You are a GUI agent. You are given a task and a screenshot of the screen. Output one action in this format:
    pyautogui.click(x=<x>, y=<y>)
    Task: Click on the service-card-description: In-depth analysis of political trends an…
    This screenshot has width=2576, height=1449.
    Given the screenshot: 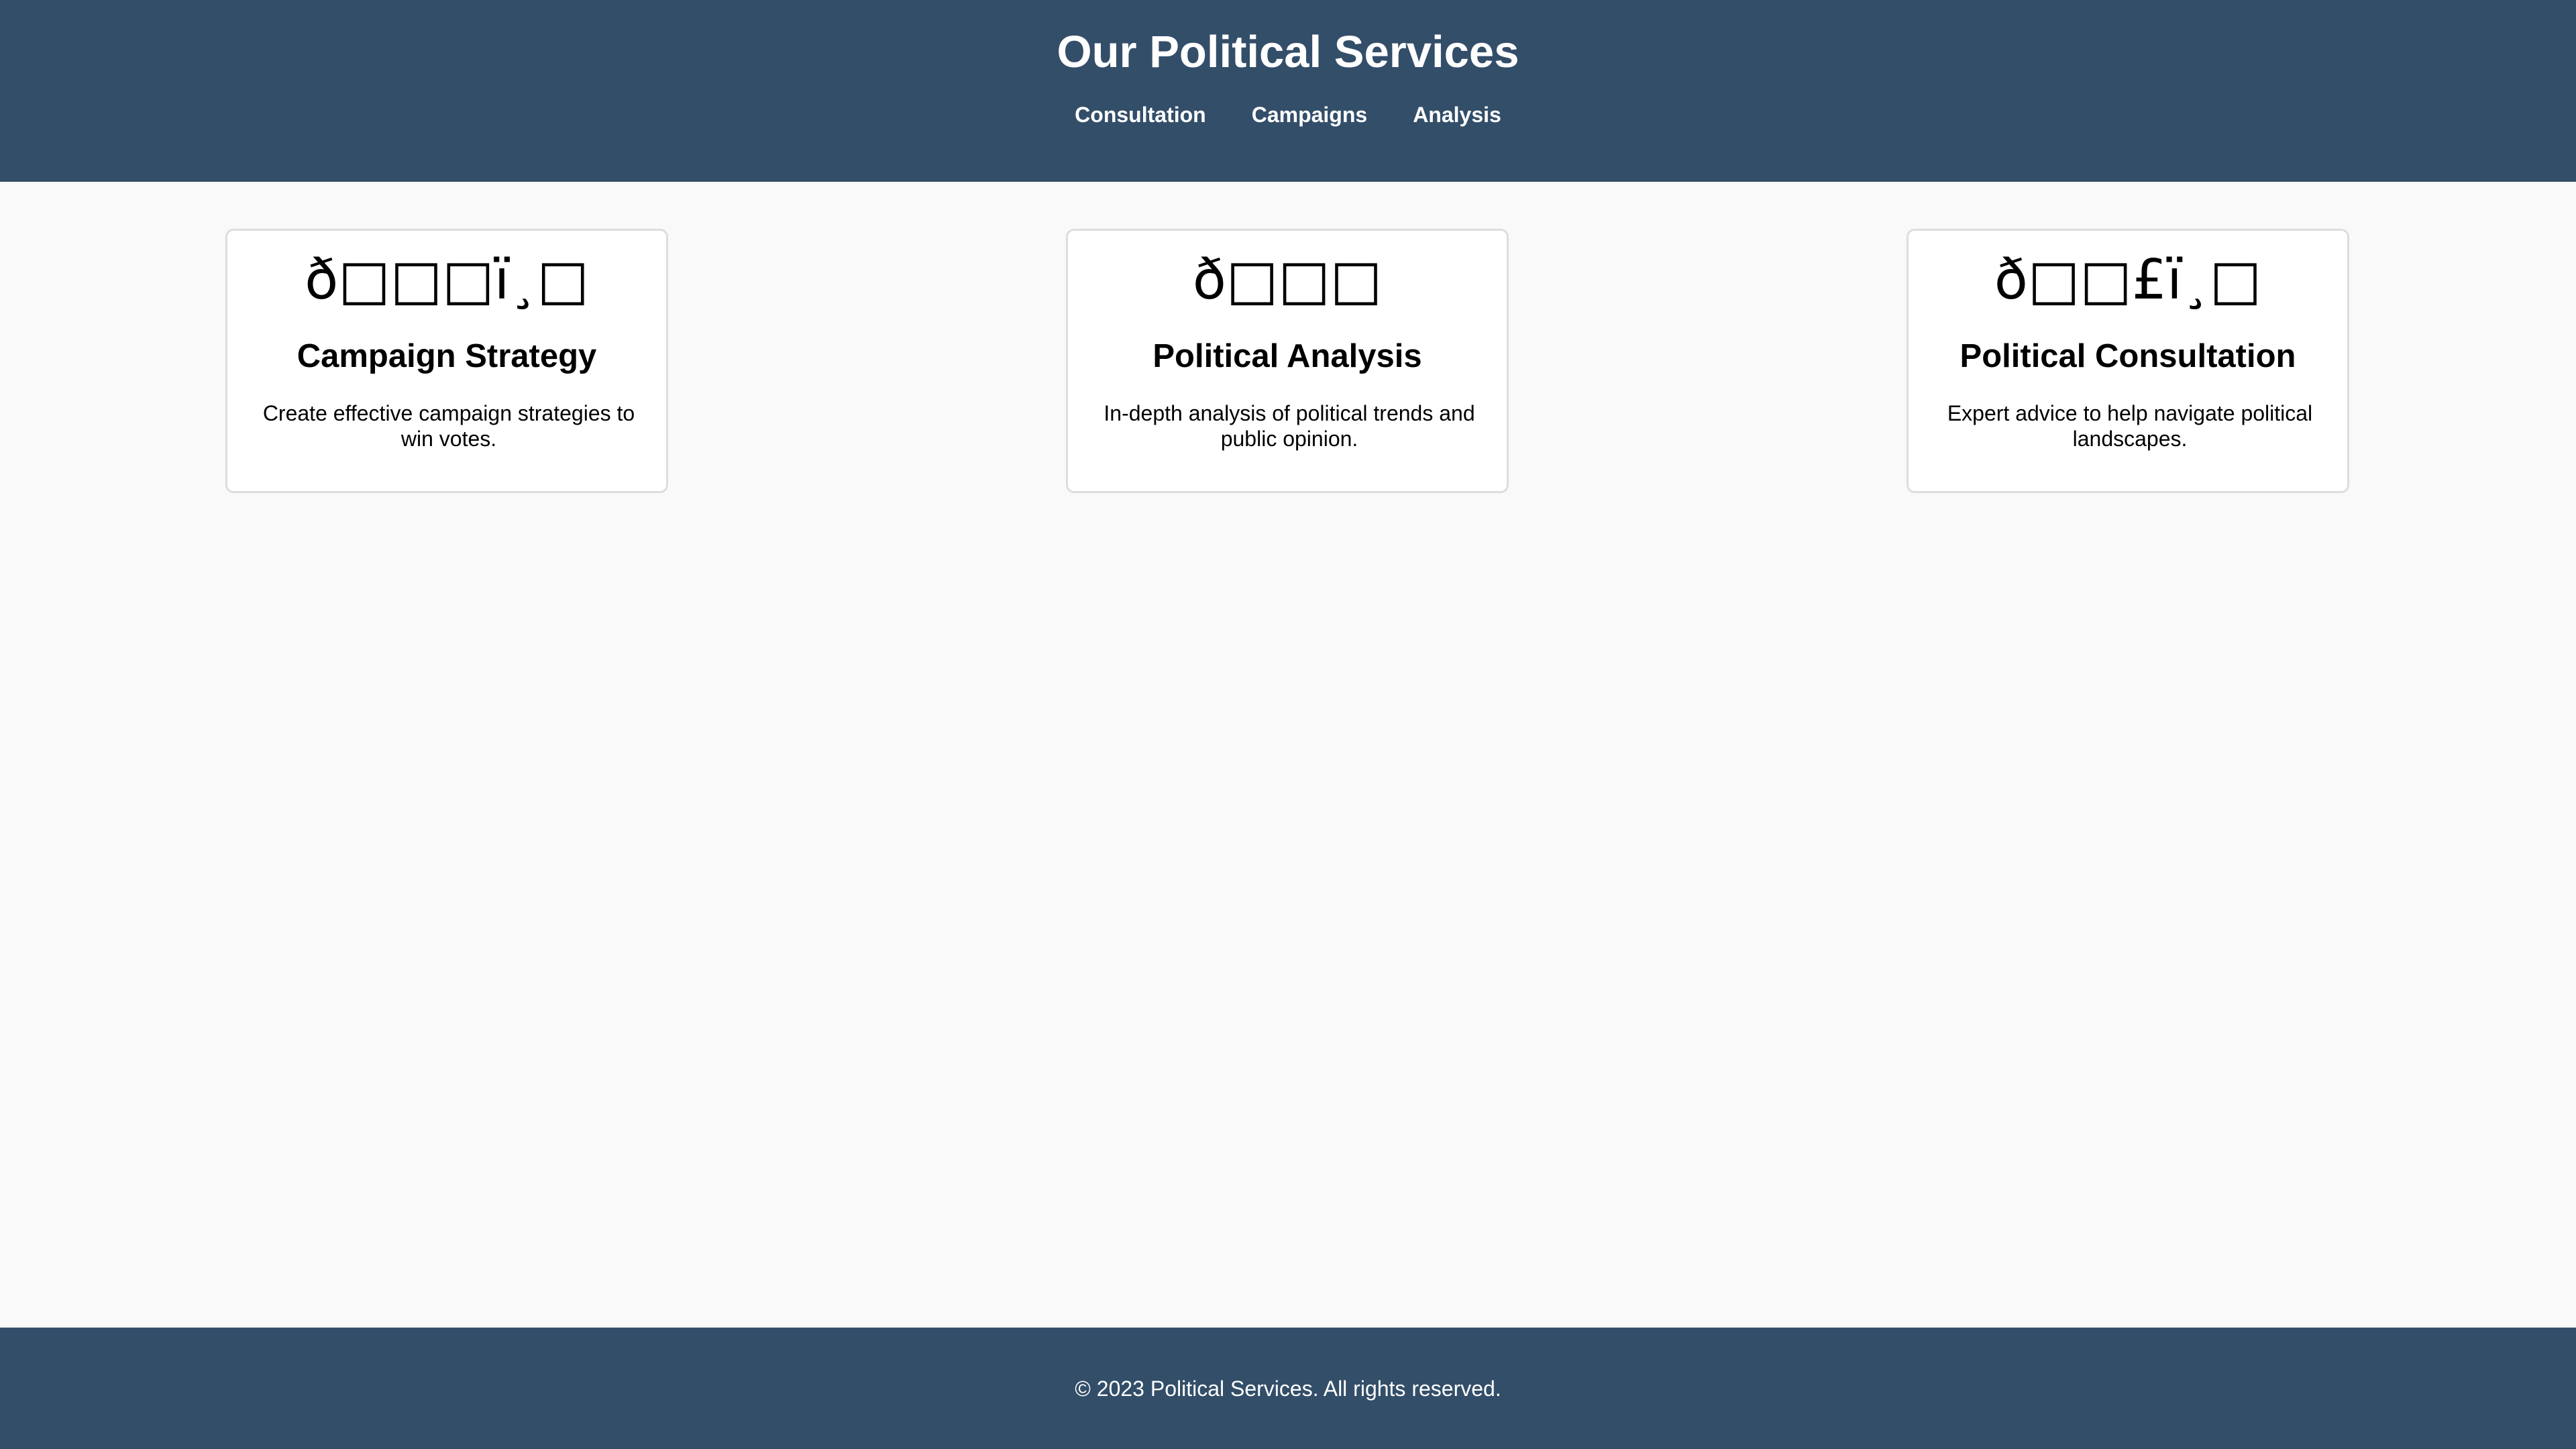 What is the action you would take?
    pyautogui.click(x=1289, y=426)
    